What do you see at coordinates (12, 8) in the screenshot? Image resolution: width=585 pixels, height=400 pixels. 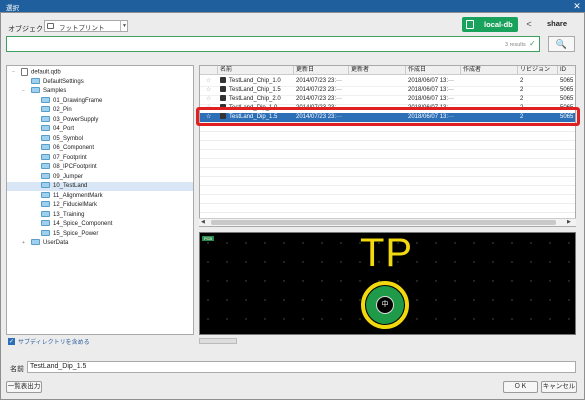 I see `window-title: 選択` at bounding box center [12, 8].